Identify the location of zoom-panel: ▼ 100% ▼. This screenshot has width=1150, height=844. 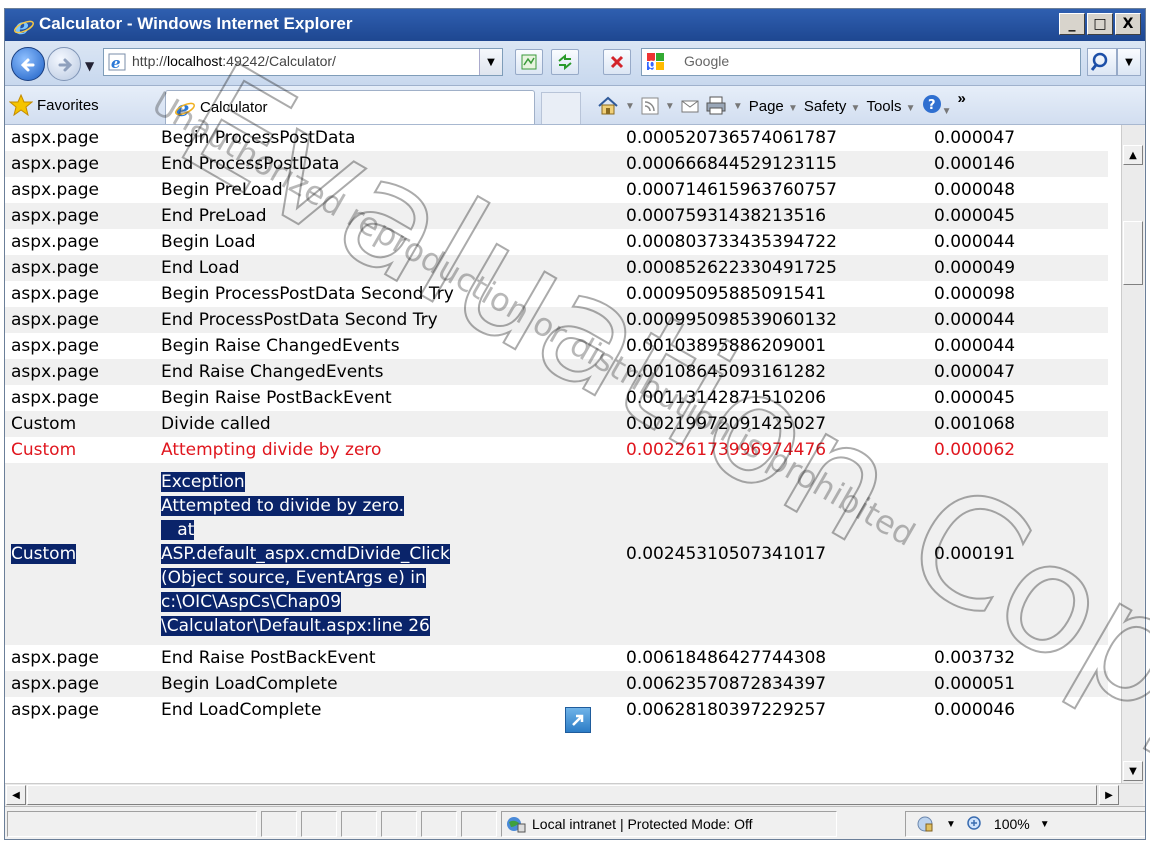
(1025, 824).